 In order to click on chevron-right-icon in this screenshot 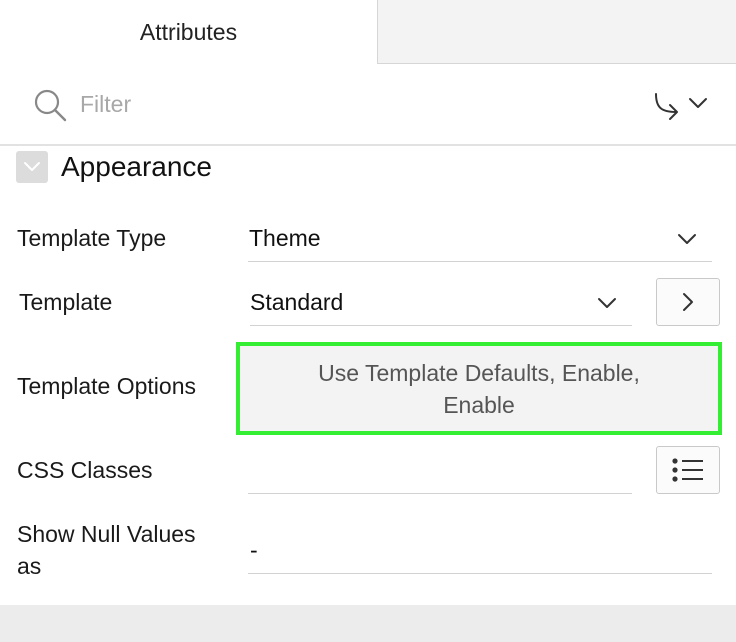, I will do `click(688, 302)`.